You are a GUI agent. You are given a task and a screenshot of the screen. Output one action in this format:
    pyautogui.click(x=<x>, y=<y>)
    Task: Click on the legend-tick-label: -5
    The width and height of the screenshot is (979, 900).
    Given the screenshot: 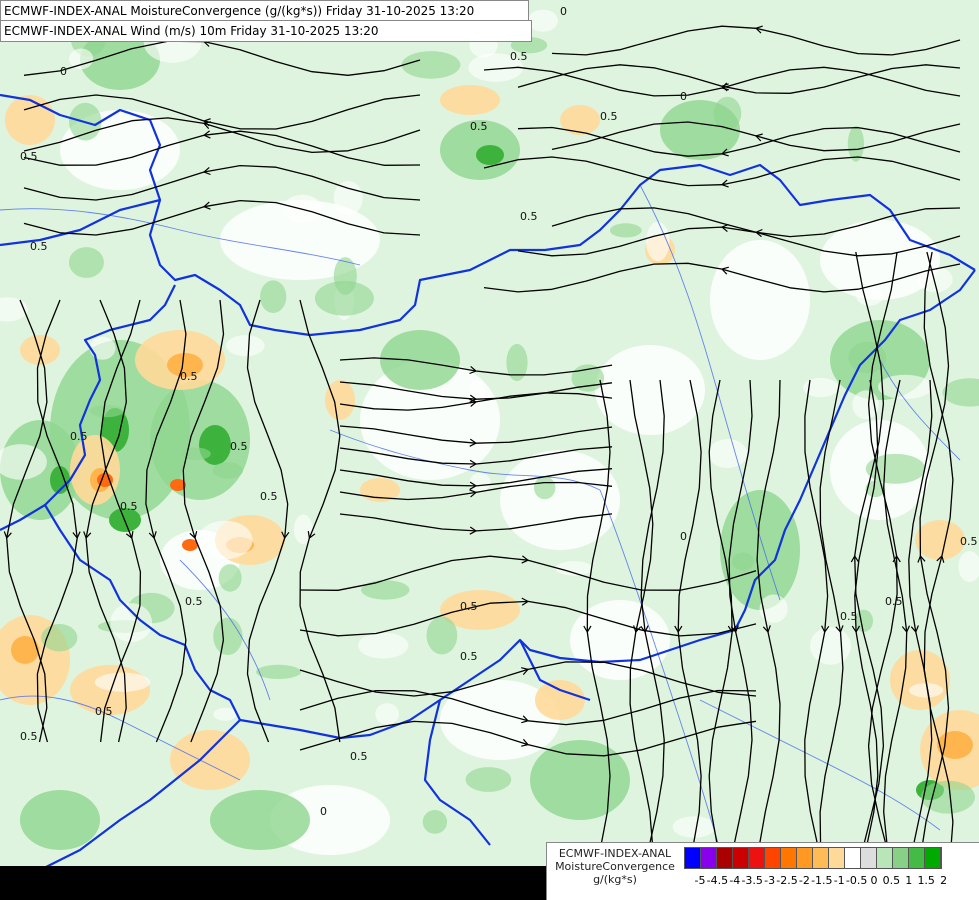 What is the action you would take?
    pyautogui.click(x=700, y=880)
    